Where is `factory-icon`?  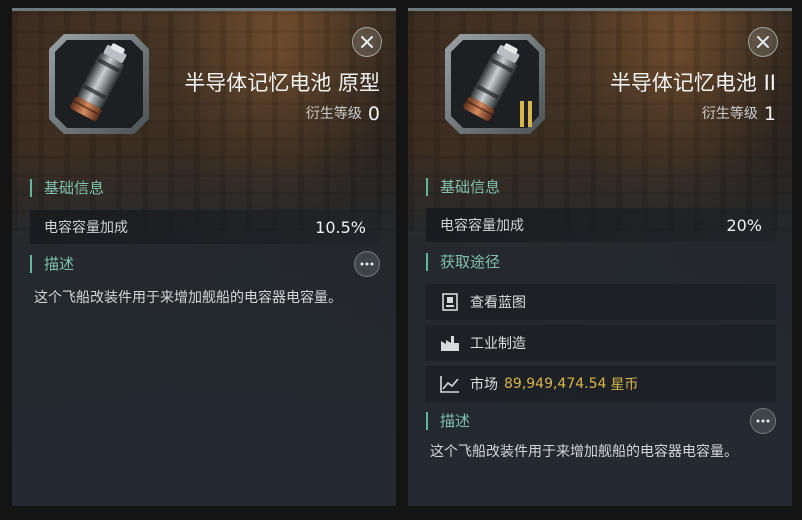
factory-icon is located at coordinates (450, 343).